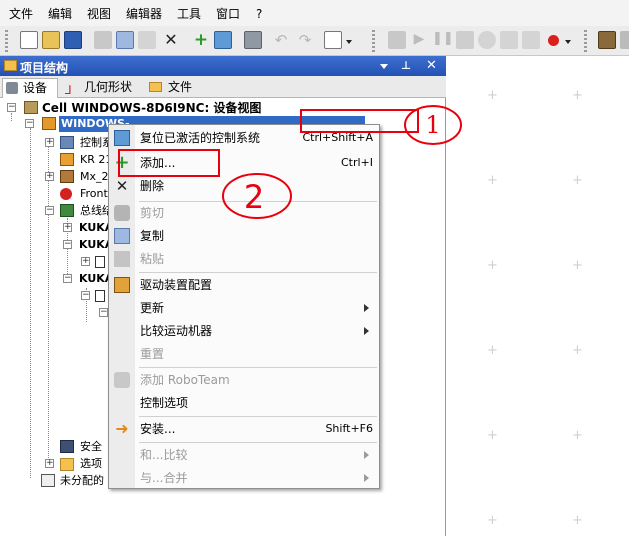 The height and width of the screenshot is (536, 629). I want to click on annotation-layer: 1 2, so click(290, 162).